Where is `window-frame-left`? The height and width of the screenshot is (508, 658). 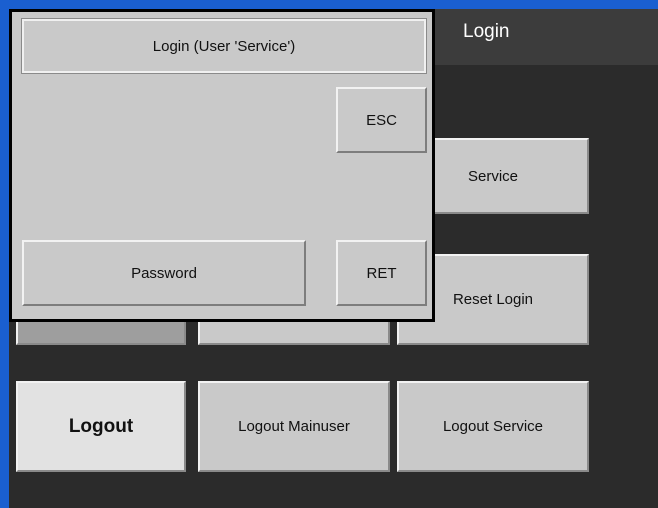 window-frame-left is located at coordinates (4, 254).